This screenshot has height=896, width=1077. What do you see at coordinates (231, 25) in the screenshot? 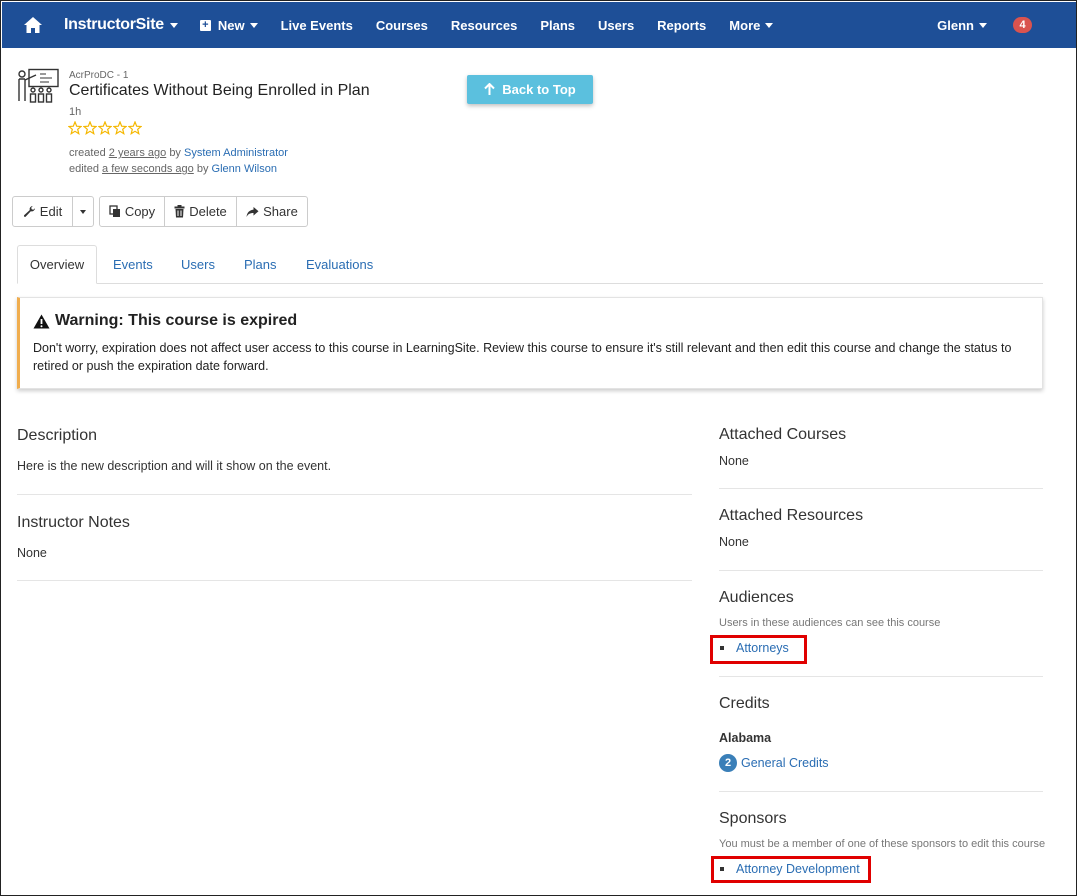
I see `nav-item-label: New` at bounding box center [231, 25].